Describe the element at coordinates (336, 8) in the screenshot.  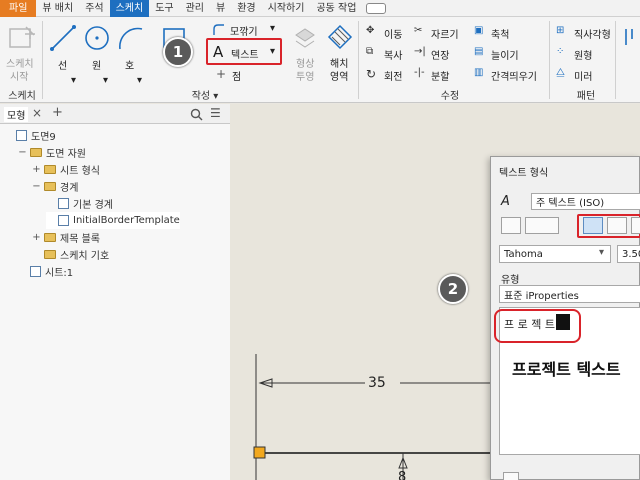
I see `menu-tab: 공동 작업` at that location.